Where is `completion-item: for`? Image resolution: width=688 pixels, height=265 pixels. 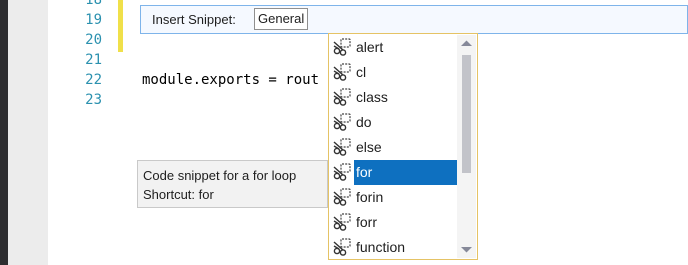 completion-item: for is located at coordinates (394, 172).